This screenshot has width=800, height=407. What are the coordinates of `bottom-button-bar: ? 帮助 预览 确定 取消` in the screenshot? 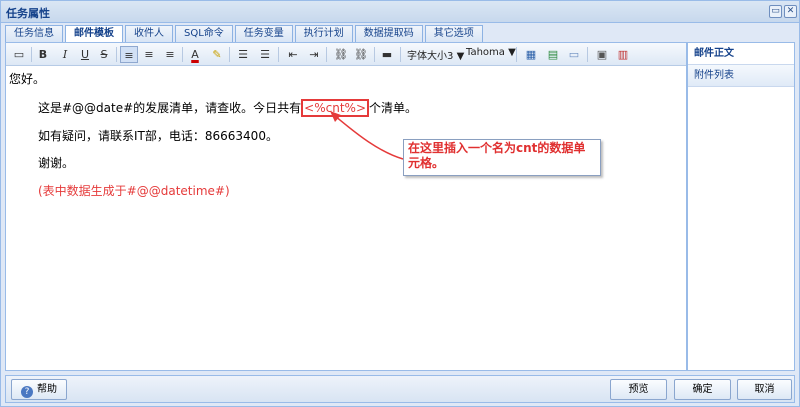 It's located at (400, 389).